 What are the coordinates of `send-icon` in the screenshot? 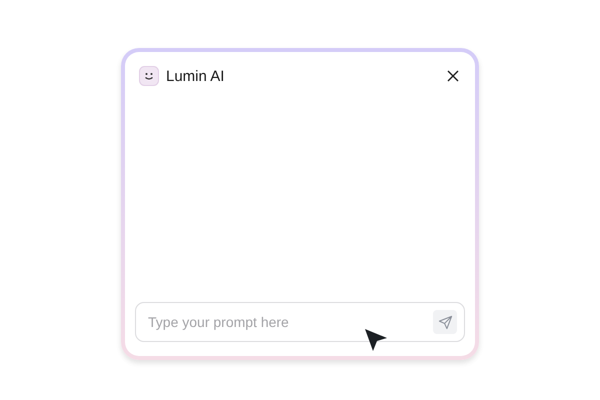 It's located at (445, 322).